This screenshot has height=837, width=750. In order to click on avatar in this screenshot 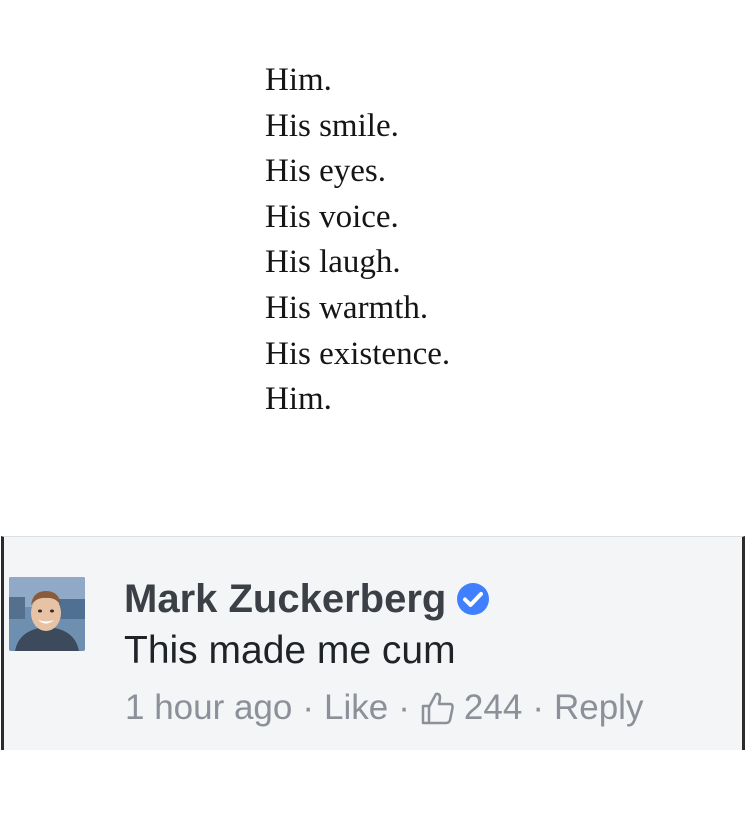, I will do `click(47, 614)`.